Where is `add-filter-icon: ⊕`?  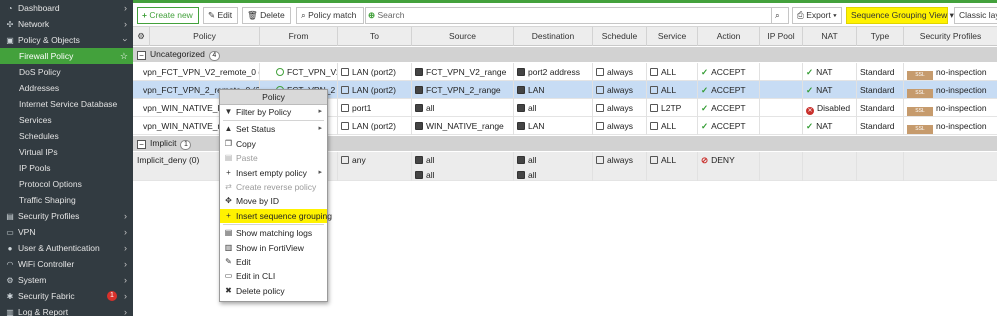
add-filter-icon: ⊕ is located at coordinates (371, 15).